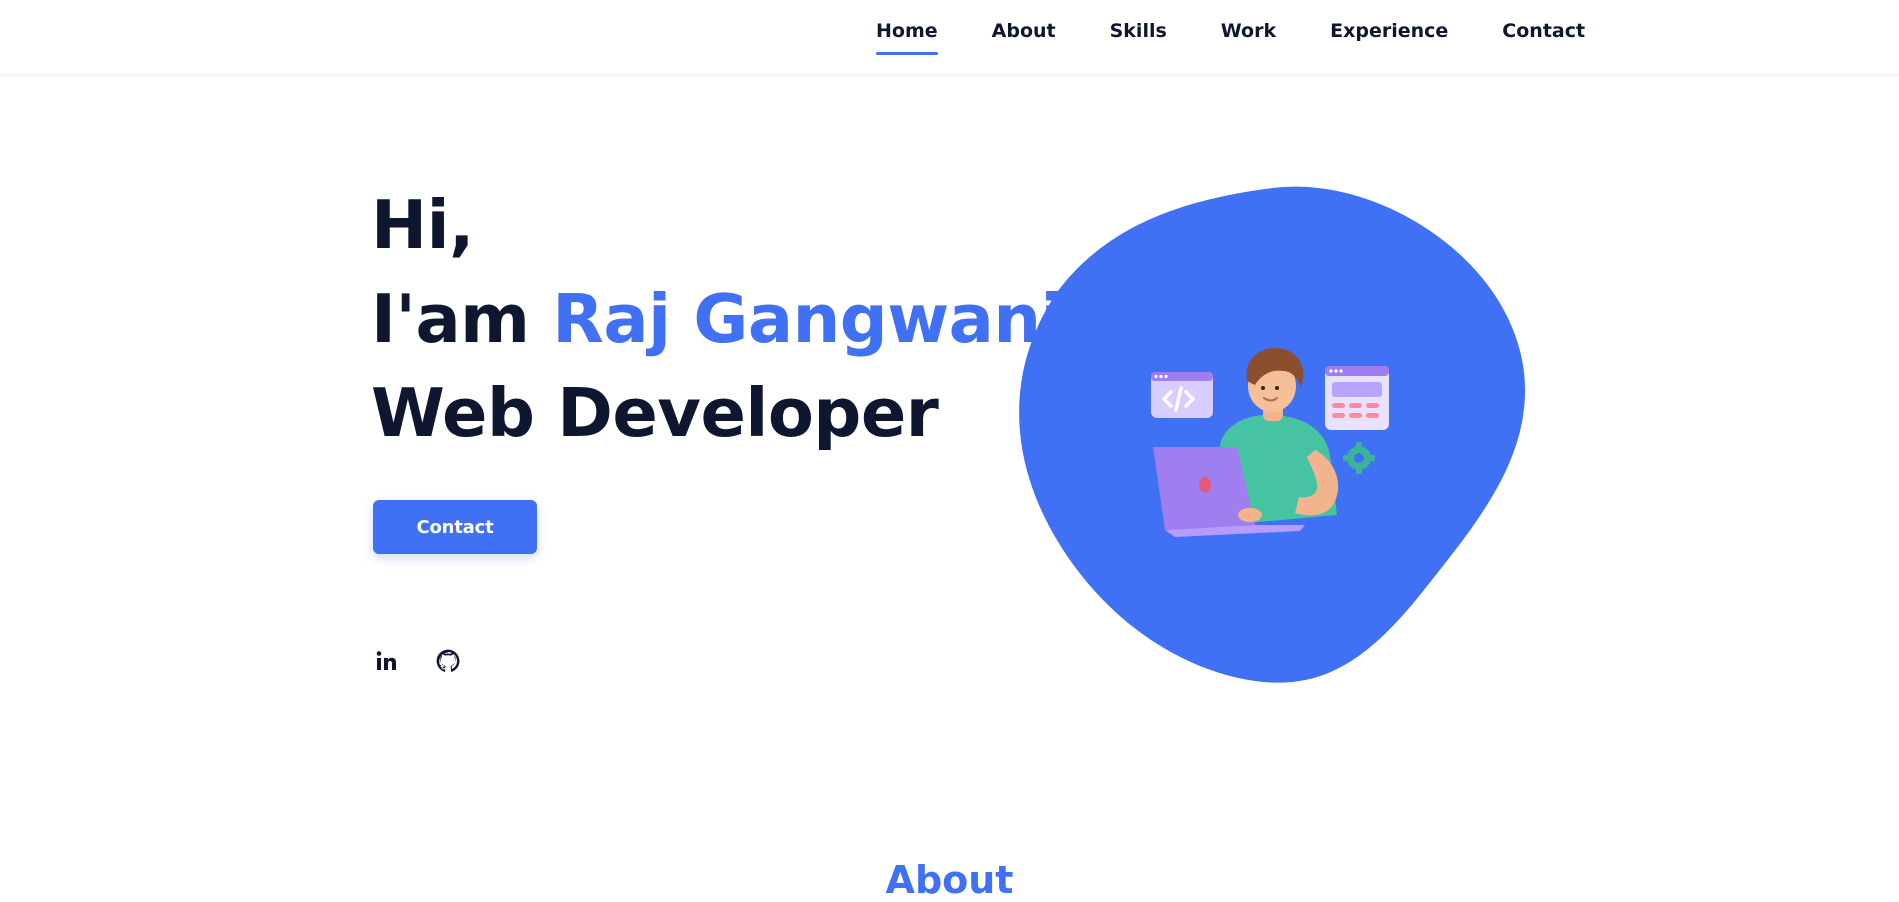  Describe the element at coordinates (1182, 395) in the screenshot. I see `code-window-icon` at that location.